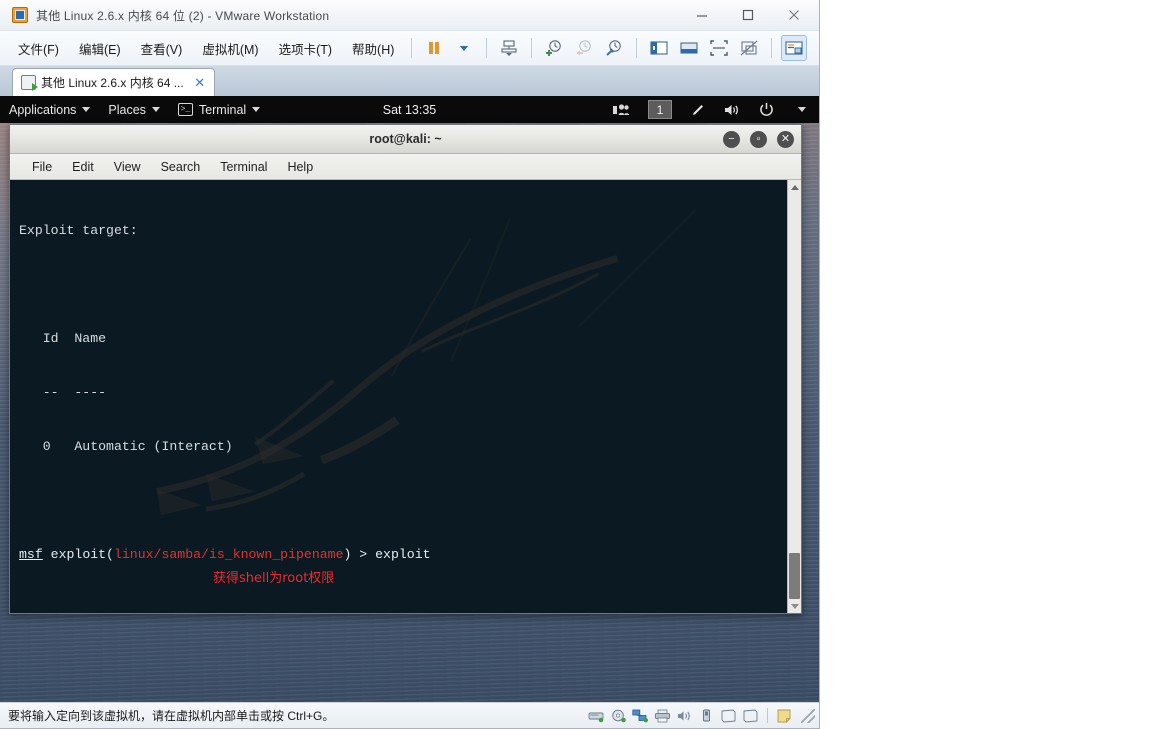  I want to click on vmware-status-bar: 要将输入定向到该虚拟机，请在虚拟机内部单击或按 Ctrl+G。, so click(409, 715).